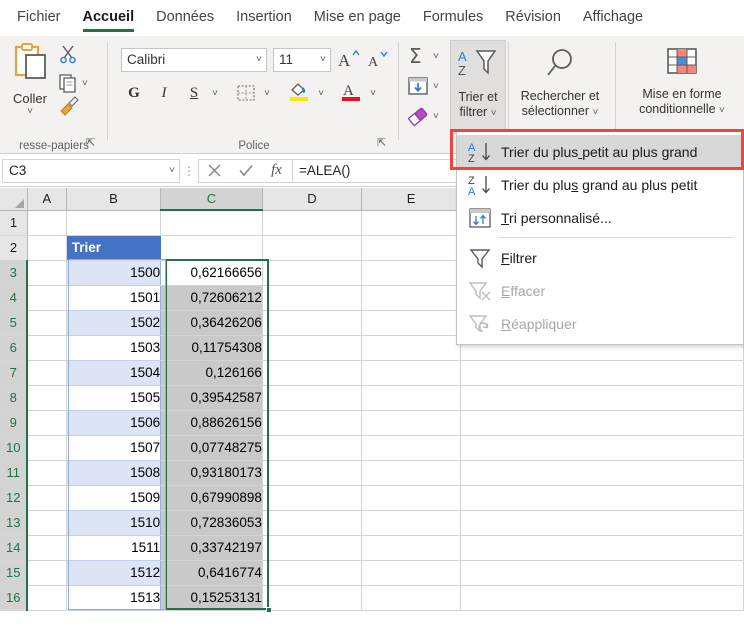 This screenshot has height=638, width=744. Describe the element at coordinates (411, 373) in the screenshot. I see `cell-e7` at that location.